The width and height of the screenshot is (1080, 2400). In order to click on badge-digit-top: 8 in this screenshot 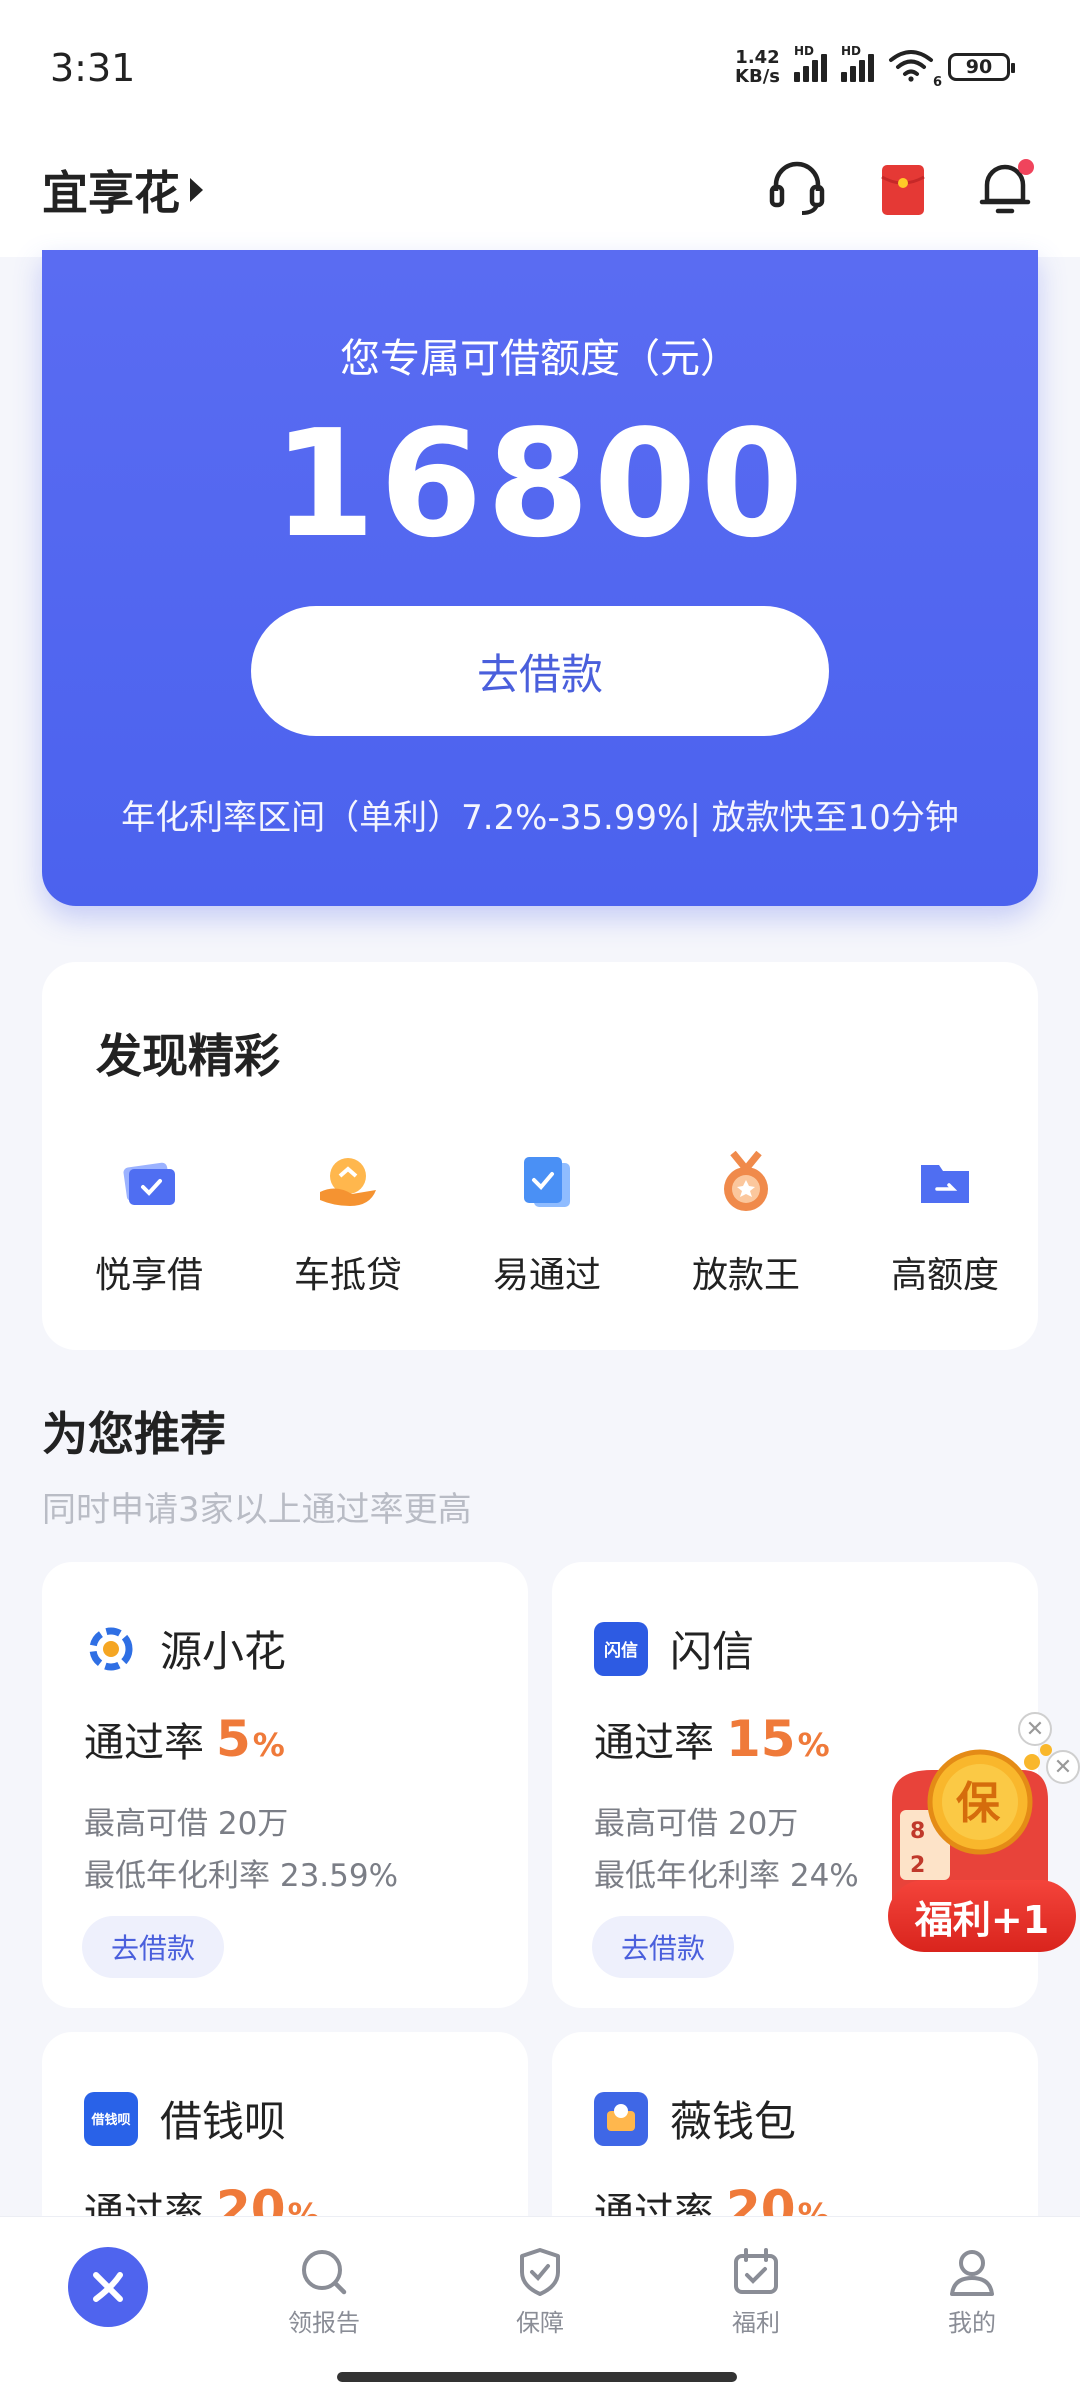, I will do `click(917, 1831)`.